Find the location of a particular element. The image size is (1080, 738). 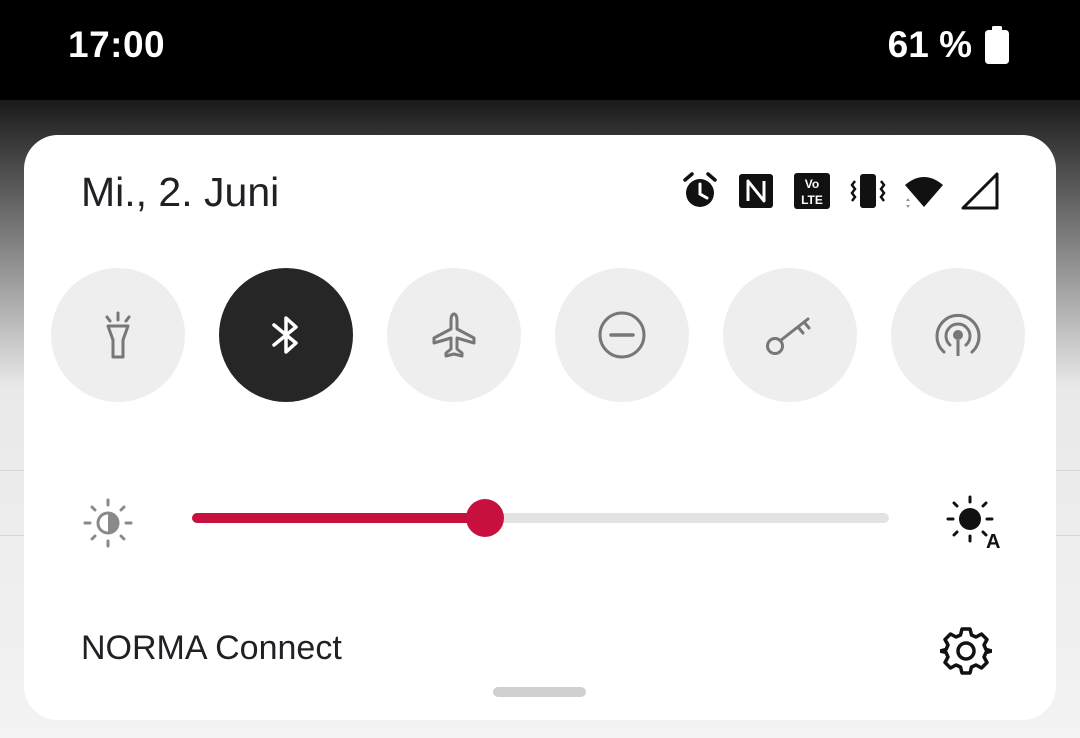

wifi-icon is located at coordinates (924, 191).